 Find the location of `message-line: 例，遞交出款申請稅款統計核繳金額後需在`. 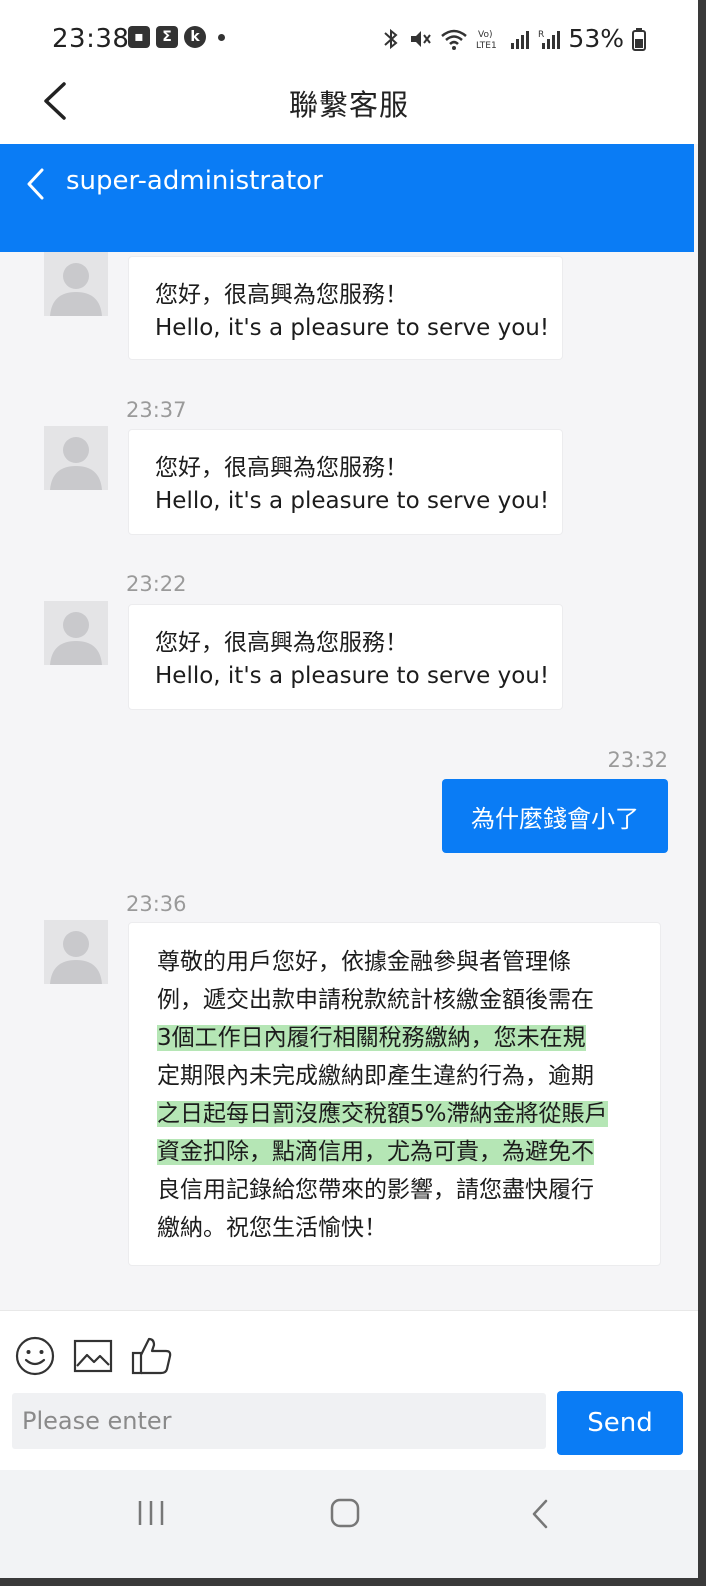

message-line: 例，遞交出款申請稅款統計核繳金額後需在 is located at coordinates (375, 1000).